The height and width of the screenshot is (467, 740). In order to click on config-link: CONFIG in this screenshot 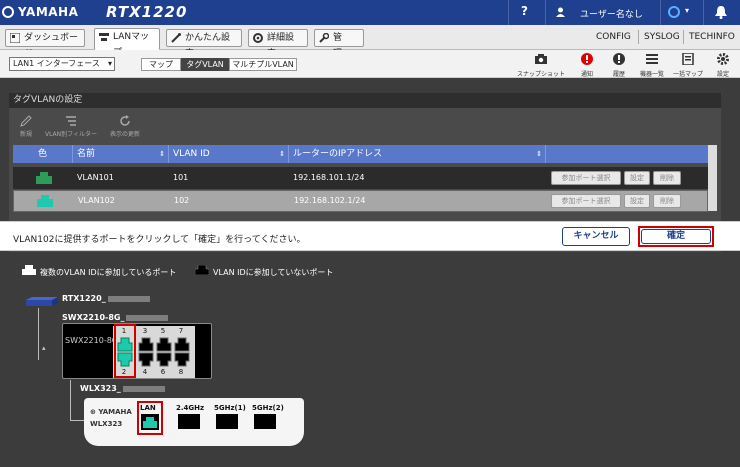, I will do `click(613, 37)`.